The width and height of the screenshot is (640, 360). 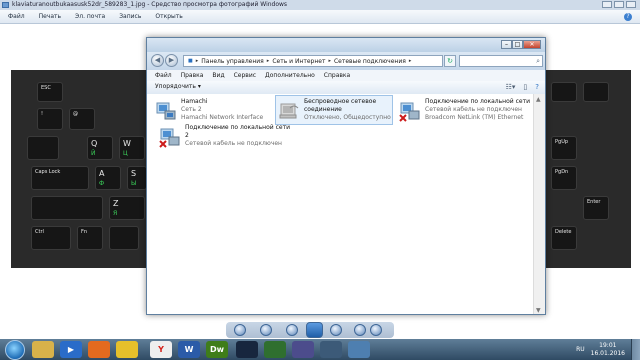 I want to click on connection-name: Беспроводное сетевое, so click(x=340, y=101).